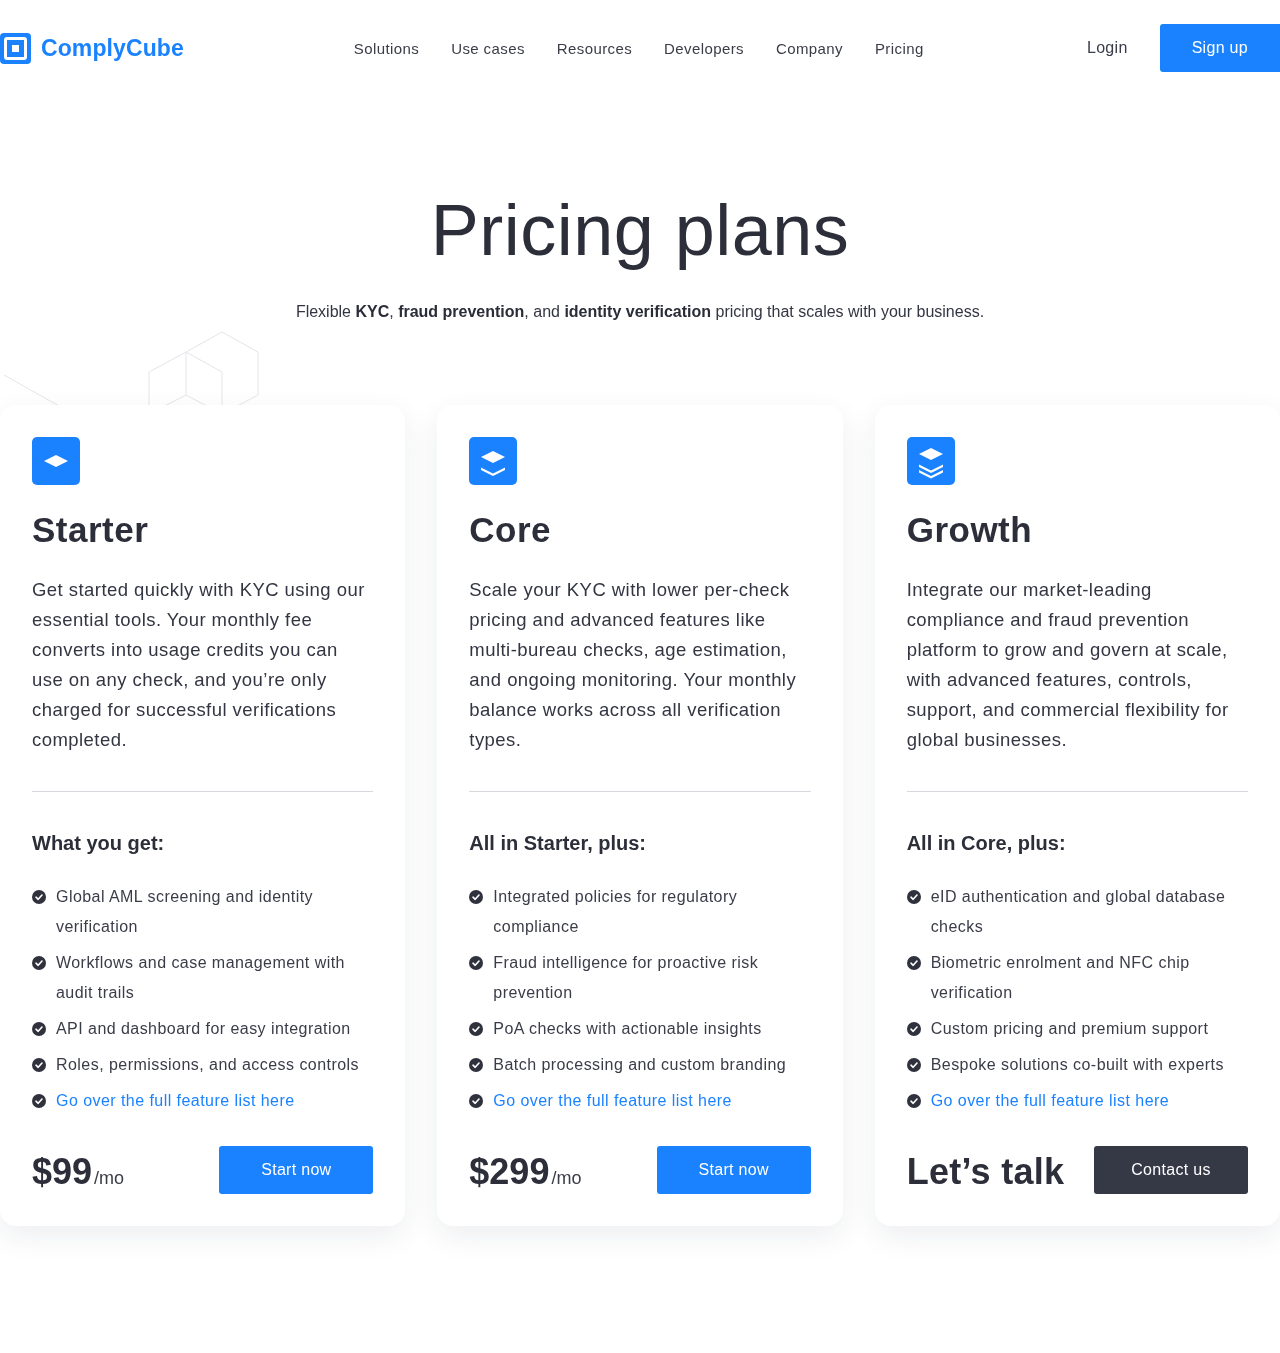 The image size is (1280, 1353). Describe the element at coordinates (1171, 1170) in the screenshot. I see `contact-button: Contact us` at that location.